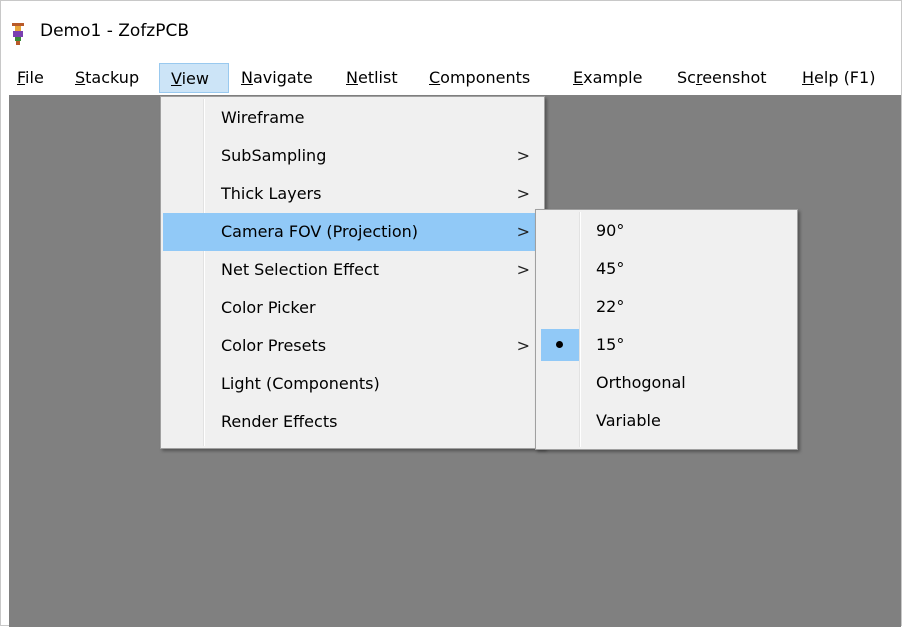  I want to click on menu-help: Help (F1), so click(838, 78).